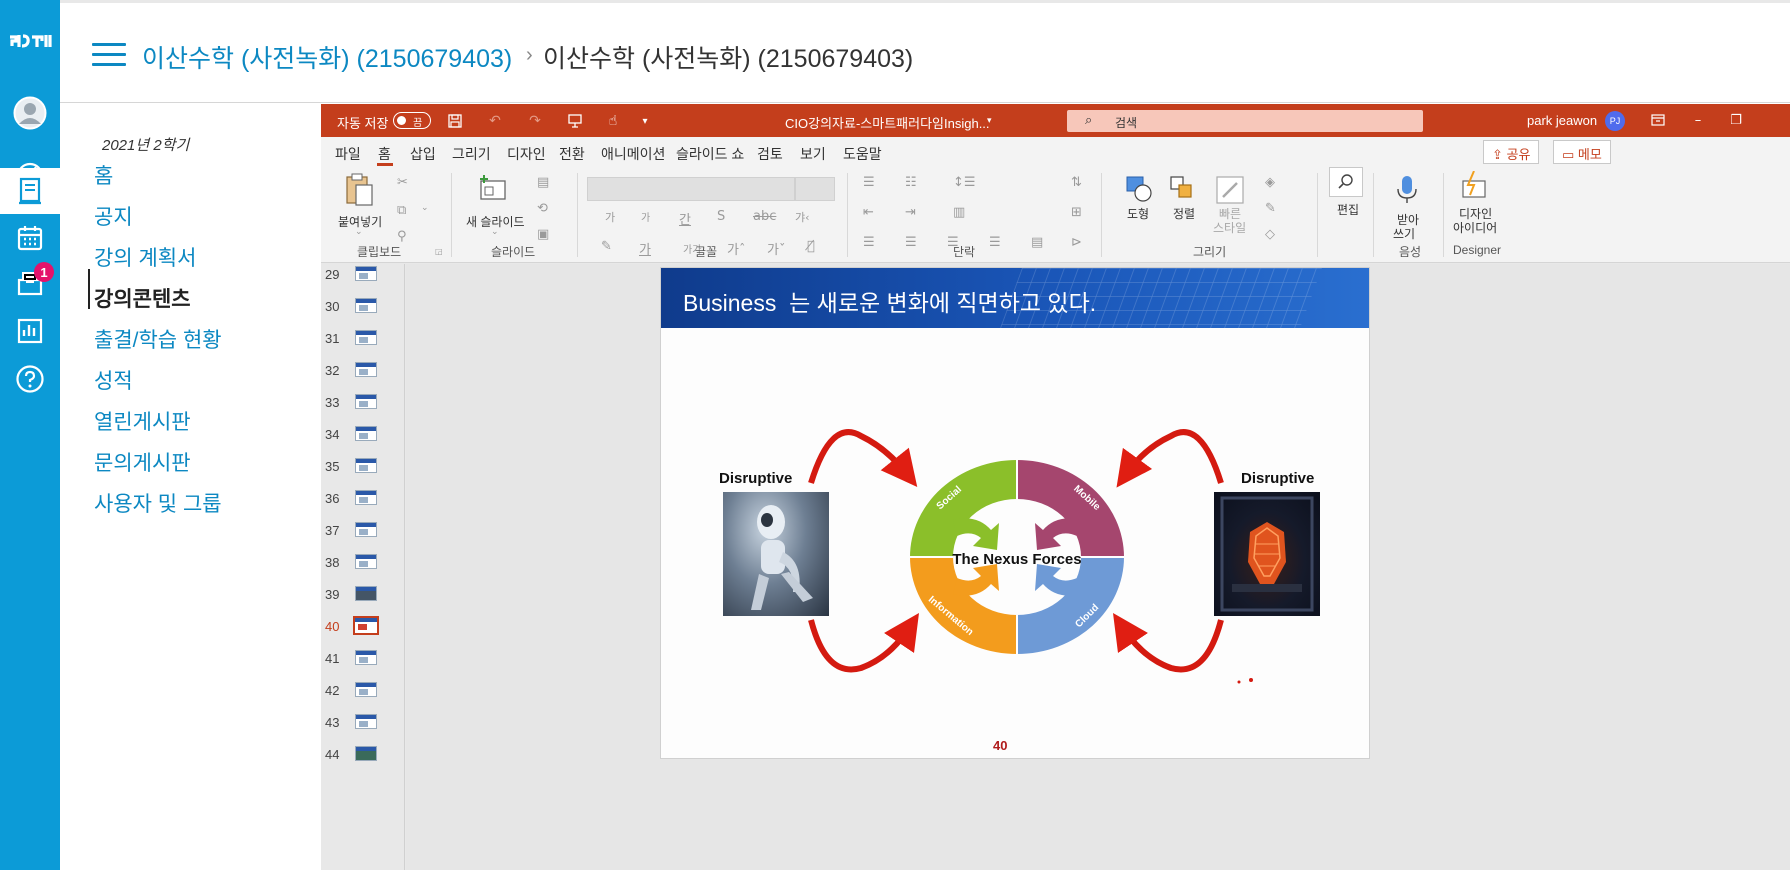 This screenshot has height=870, width=1790. I want to click on redo-icon: ↷, so click(535, 121).